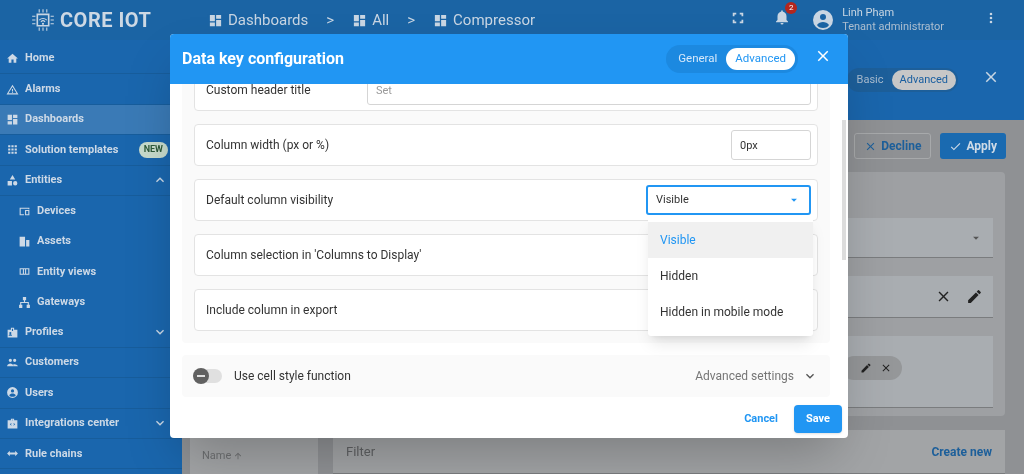 Image resolution: width=1024 pixels, height=474 pixels. Describe the element at coordinates (91, 454) in the screenshot. I see `sidebar-item: Rule chains` at that location.